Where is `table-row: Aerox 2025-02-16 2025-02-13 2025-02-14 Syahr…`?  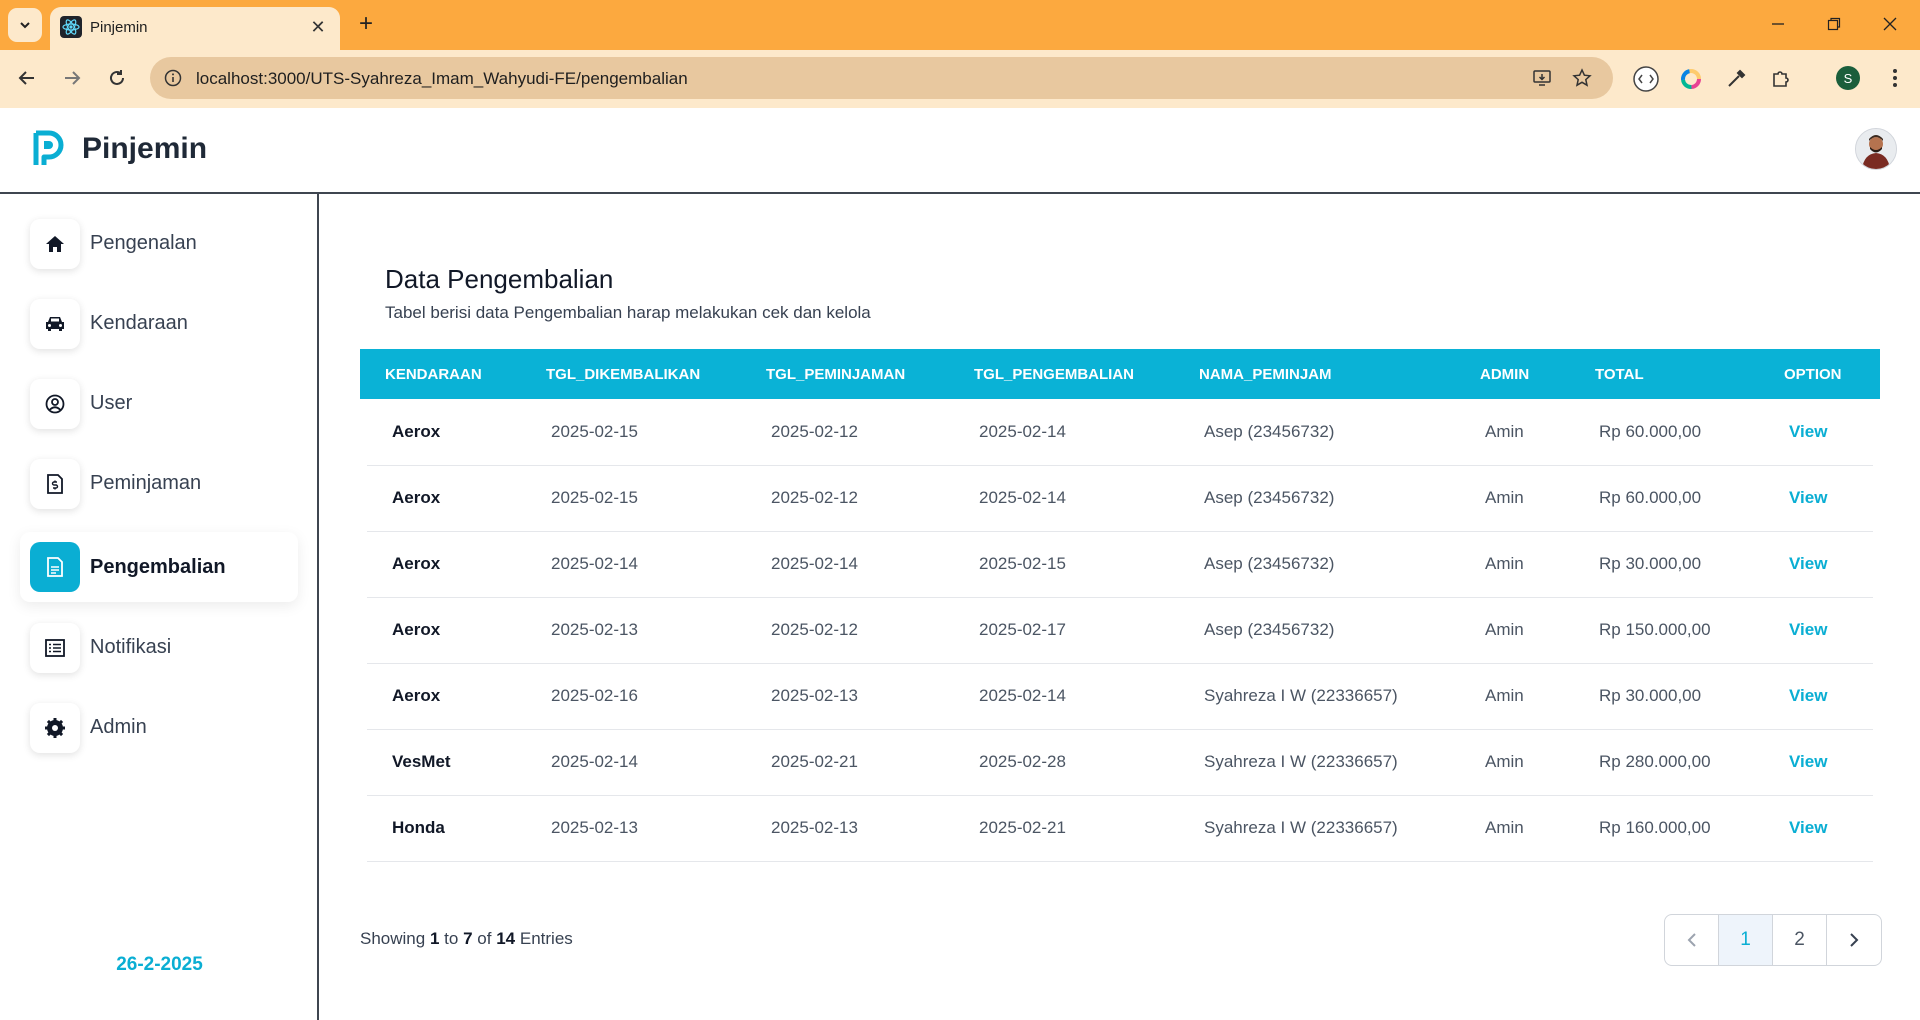 table-row: Aerox 2025-02-16 2025-02-13 2025-02-14 Syahr… is located at coordinates (1120, 696).